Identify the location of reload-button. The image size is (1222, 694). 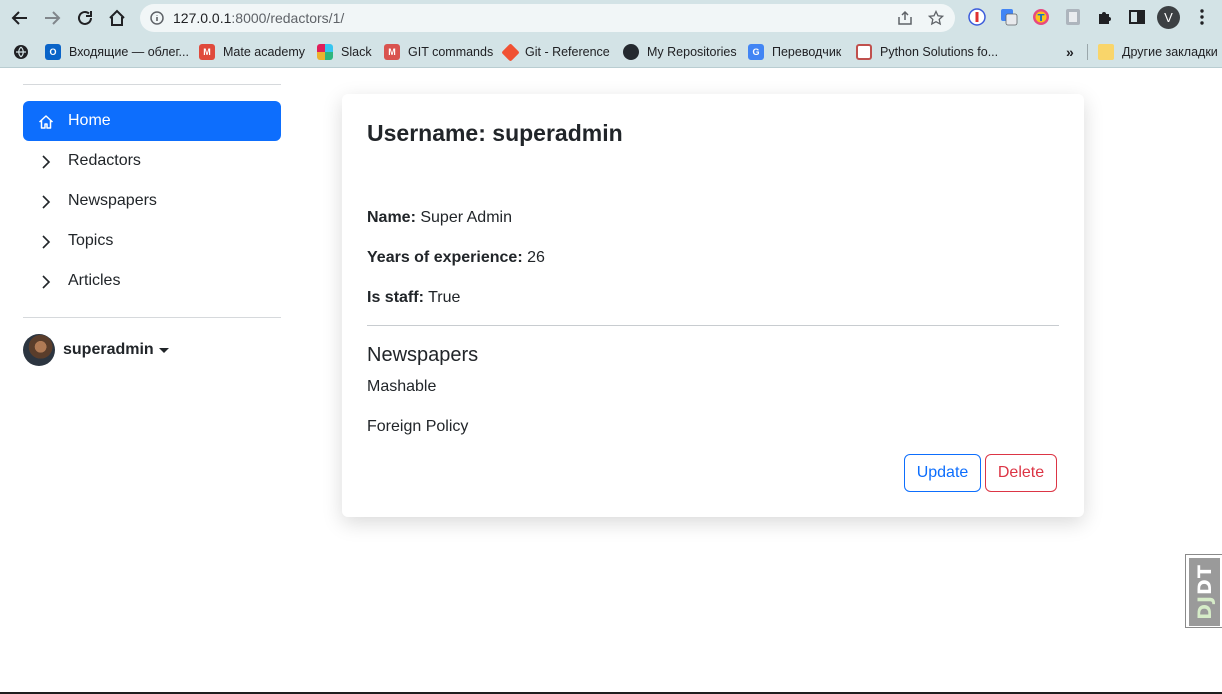
(85, 18).